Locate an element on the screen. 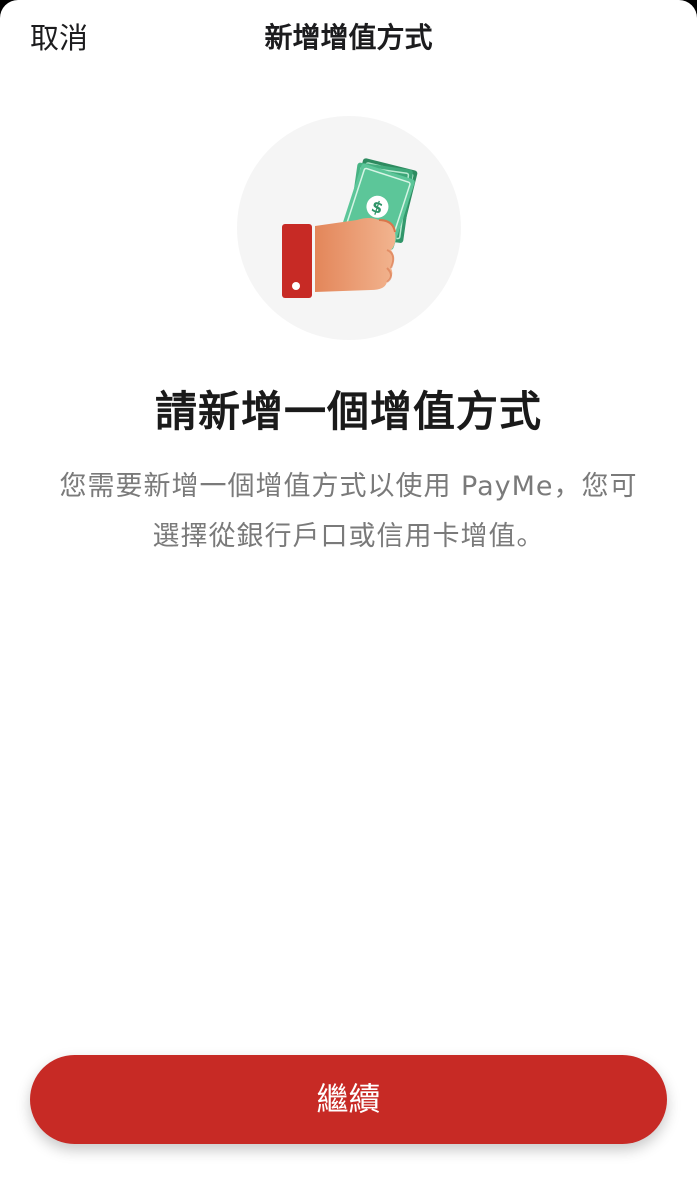 The image size is (697, 1200). description-line-1: 您需要新增一個增值方式以使用 PayMe，您可 is located at coordinates (348, 486).